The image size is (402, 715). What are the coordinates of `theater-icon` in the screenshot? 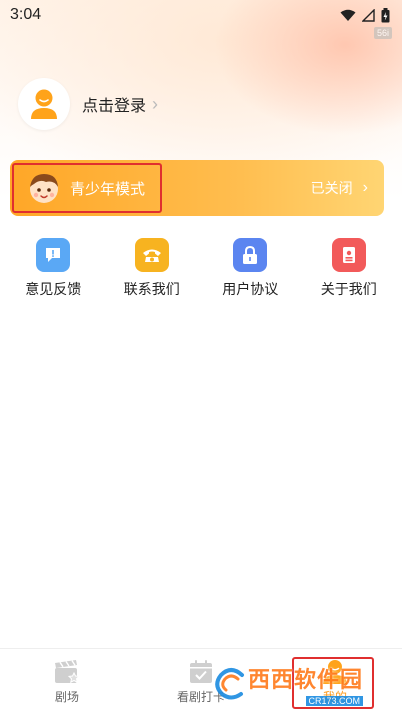 It's located at (68, 672).